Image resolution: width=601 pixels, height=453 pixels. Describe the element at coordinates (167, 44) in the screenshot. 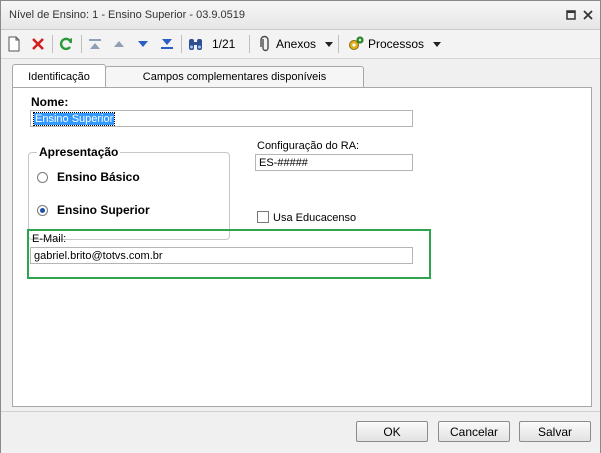

I see `last-record-icon` at that location.